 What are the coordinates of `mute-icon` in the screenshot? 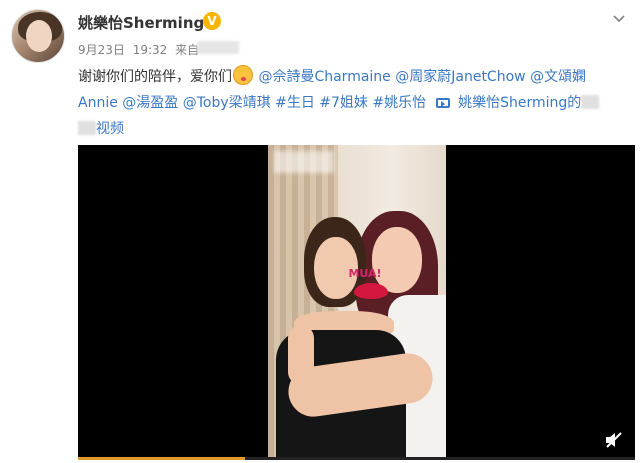 It's located at (614, 440).